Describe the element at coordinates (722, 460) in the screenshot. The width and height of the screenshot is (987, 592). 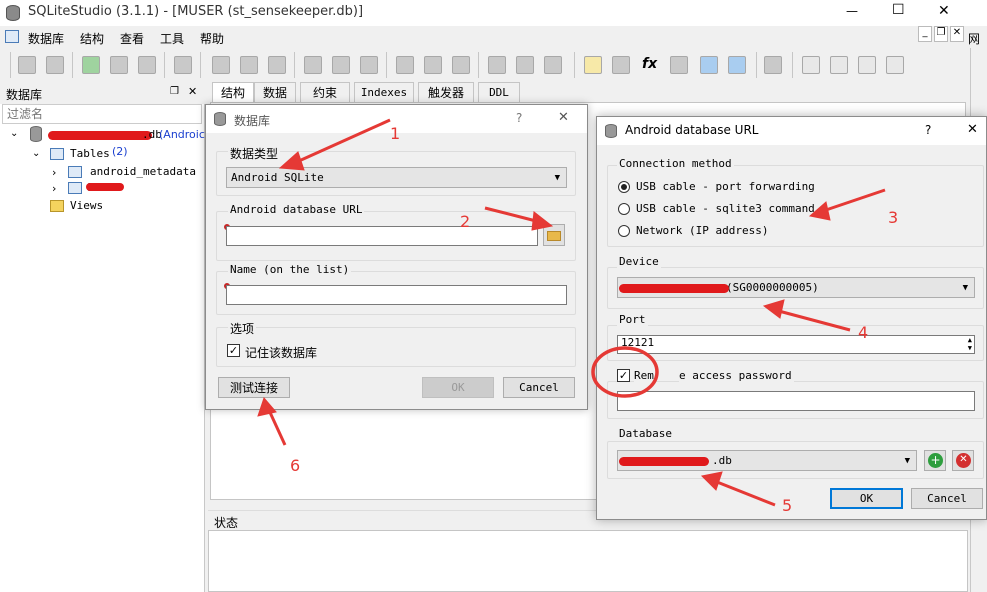
I see `database-value: .db` at that location.